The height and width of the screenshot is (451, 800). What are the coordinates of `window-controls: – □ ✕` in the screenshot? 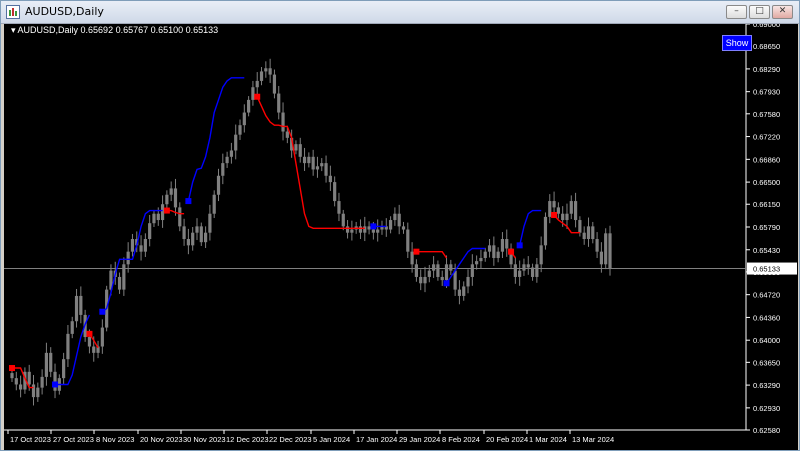 It's located at (759, 12).